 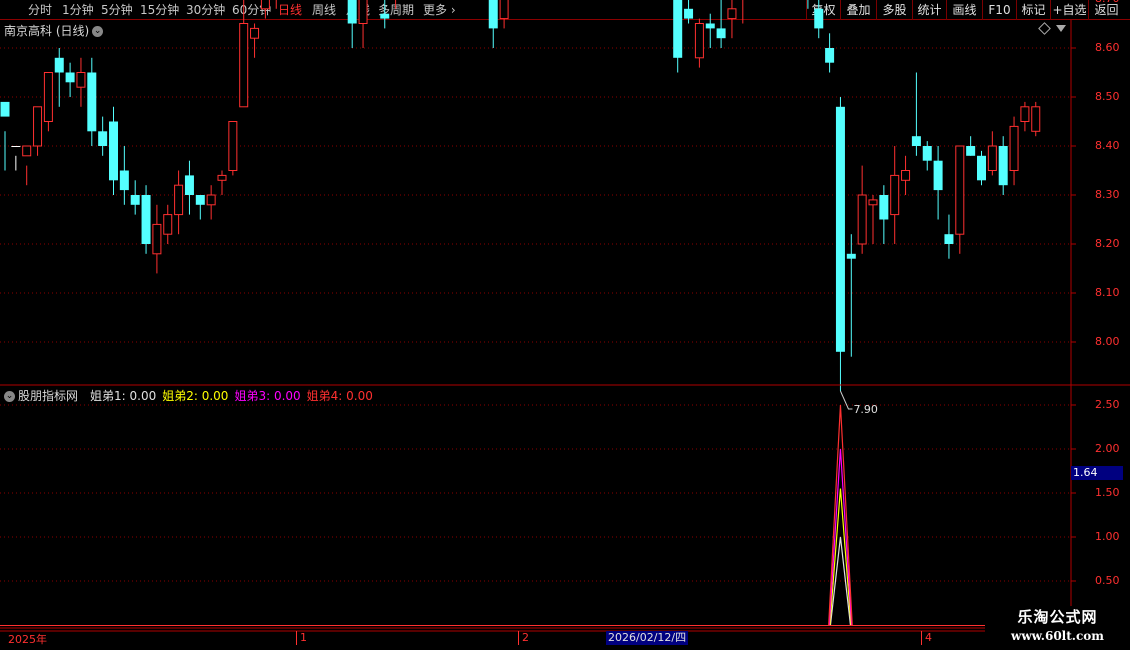 I want to click on price-tick-label: 8.10, so click(x=1107, y=292).